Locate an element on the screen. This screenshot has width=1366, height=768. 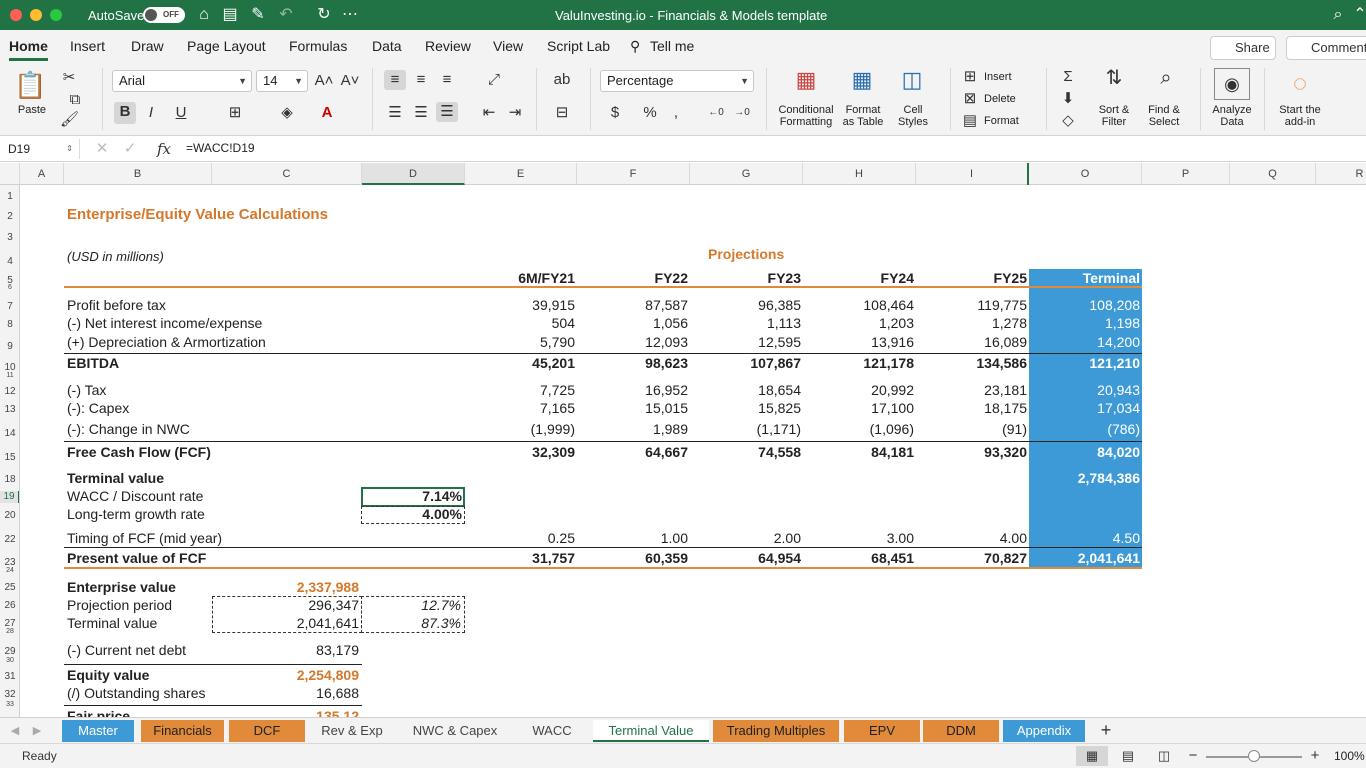
tab-scroll-left-icon: ◀ is located at coordinates (15, 731).